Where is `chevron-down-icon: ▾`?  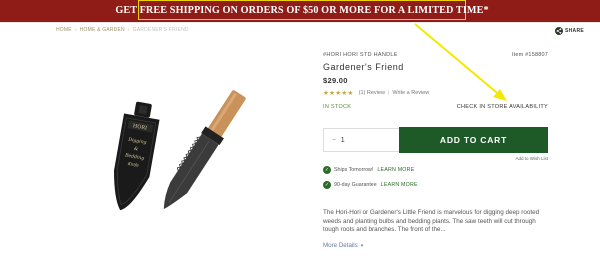
chevron-down-icon: ▾ is located at coordinates (362, 245).